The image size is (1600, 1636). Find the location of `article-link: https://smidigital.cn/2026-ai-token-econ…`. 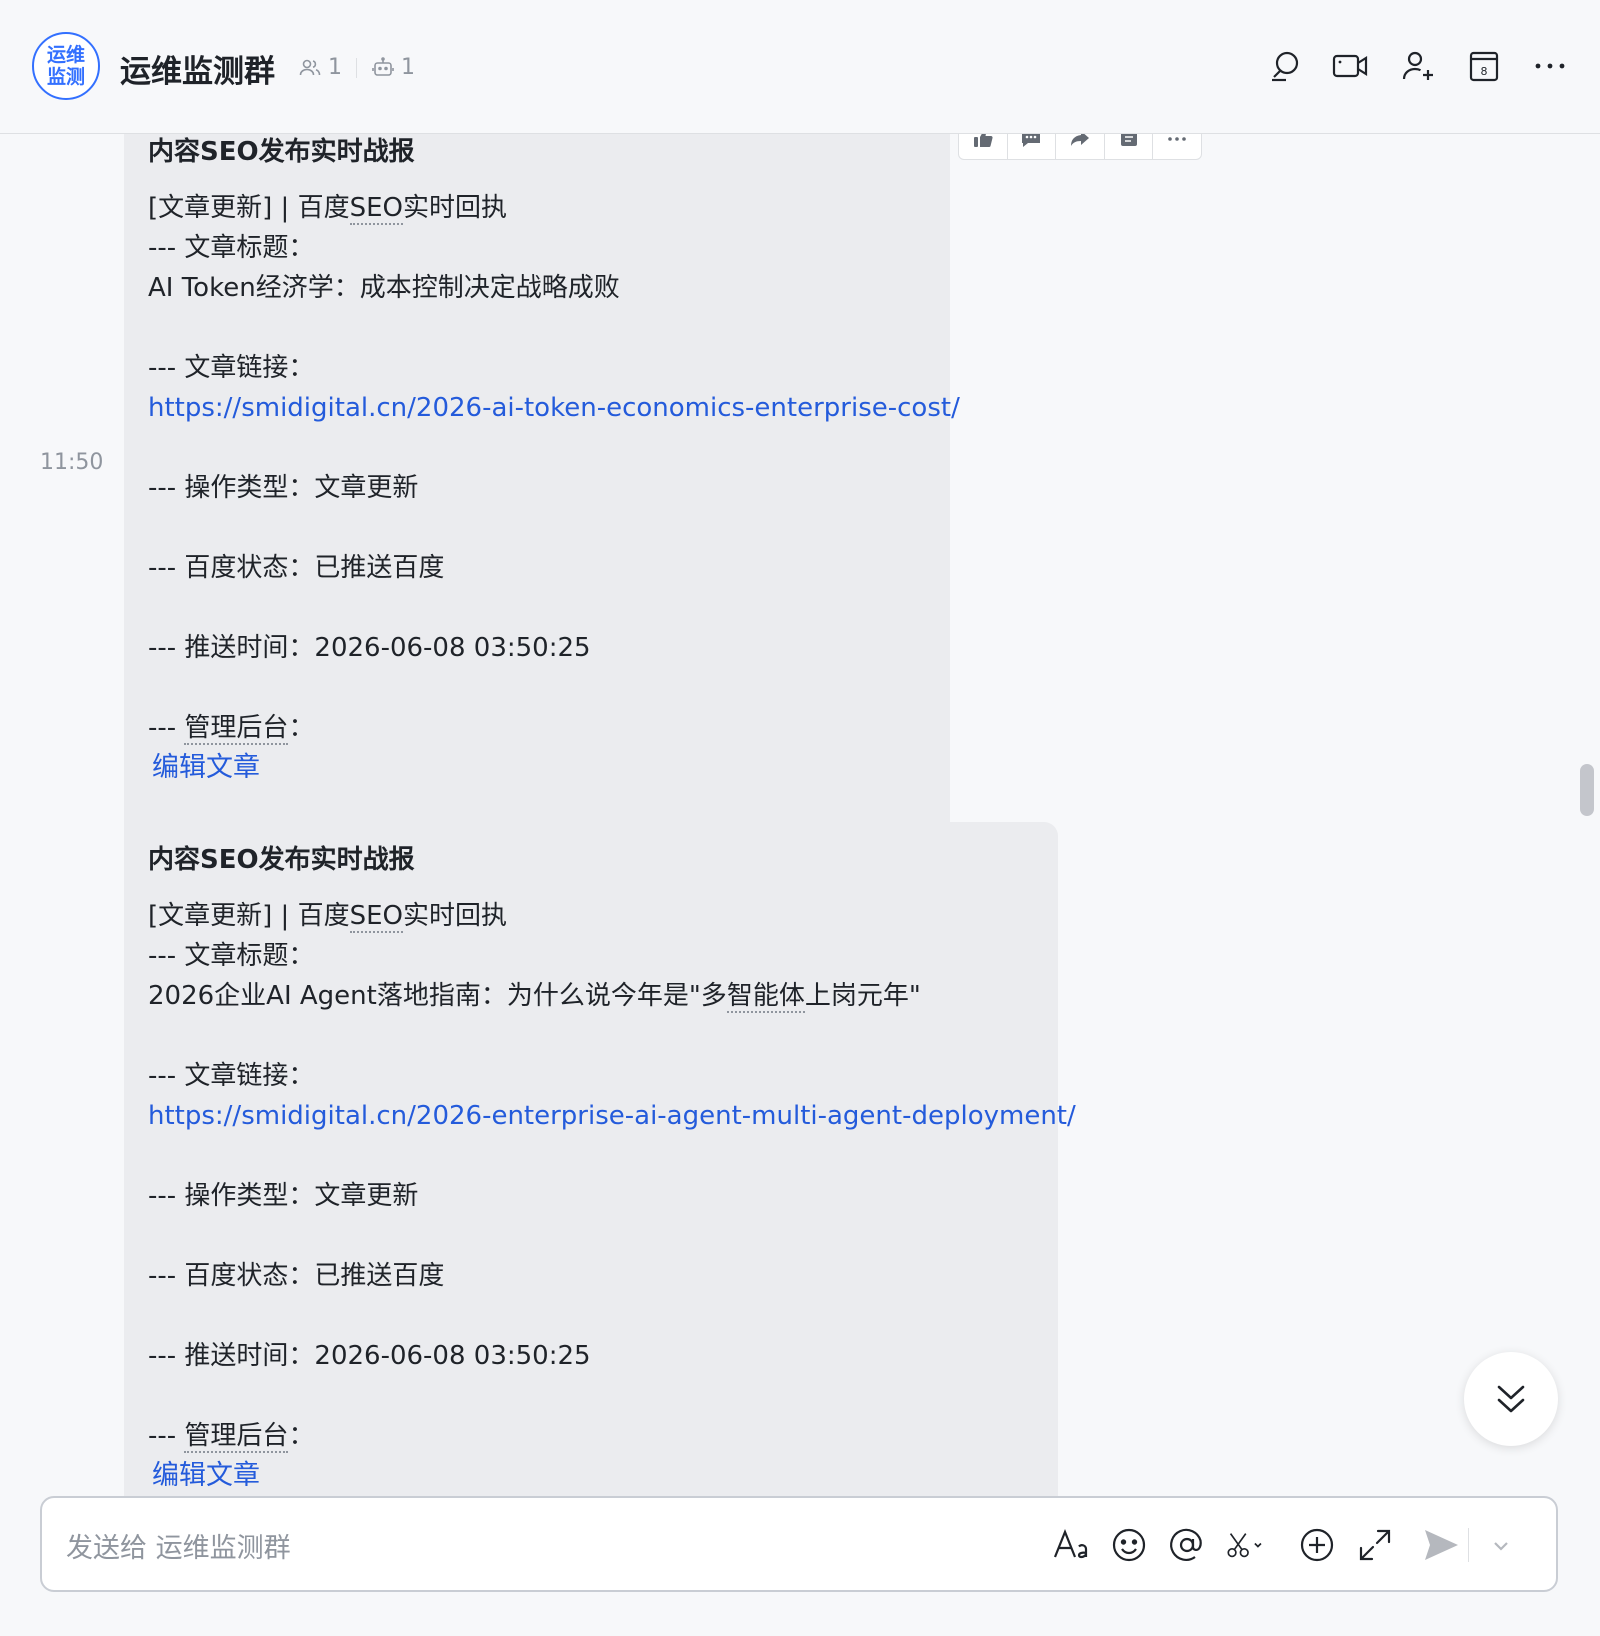

article-link: https://smidigital.cn/2026-ai-token-econ… is located at coordinates (554, 408).